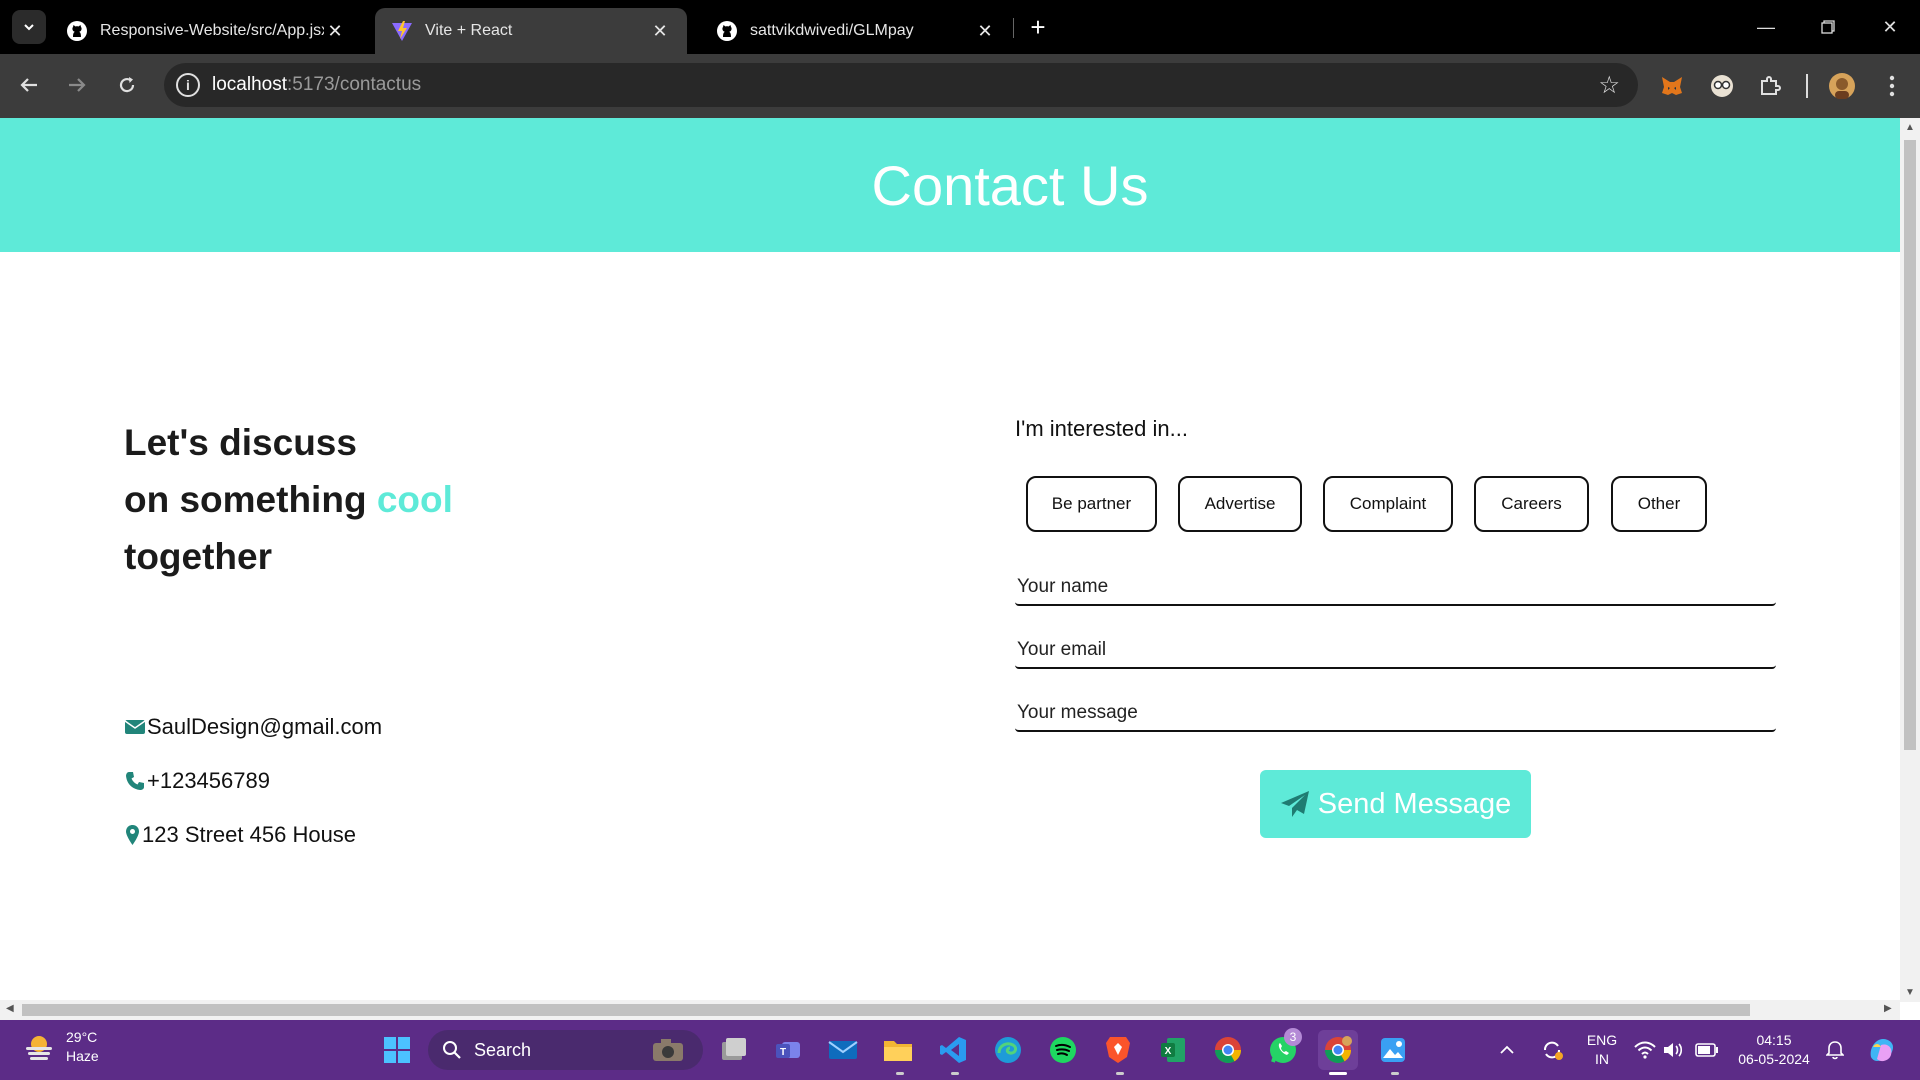 The height and width of the screenshot is (1080, 1920). I want to click on language-indicator: ENG IN, so click(1602, 1050).